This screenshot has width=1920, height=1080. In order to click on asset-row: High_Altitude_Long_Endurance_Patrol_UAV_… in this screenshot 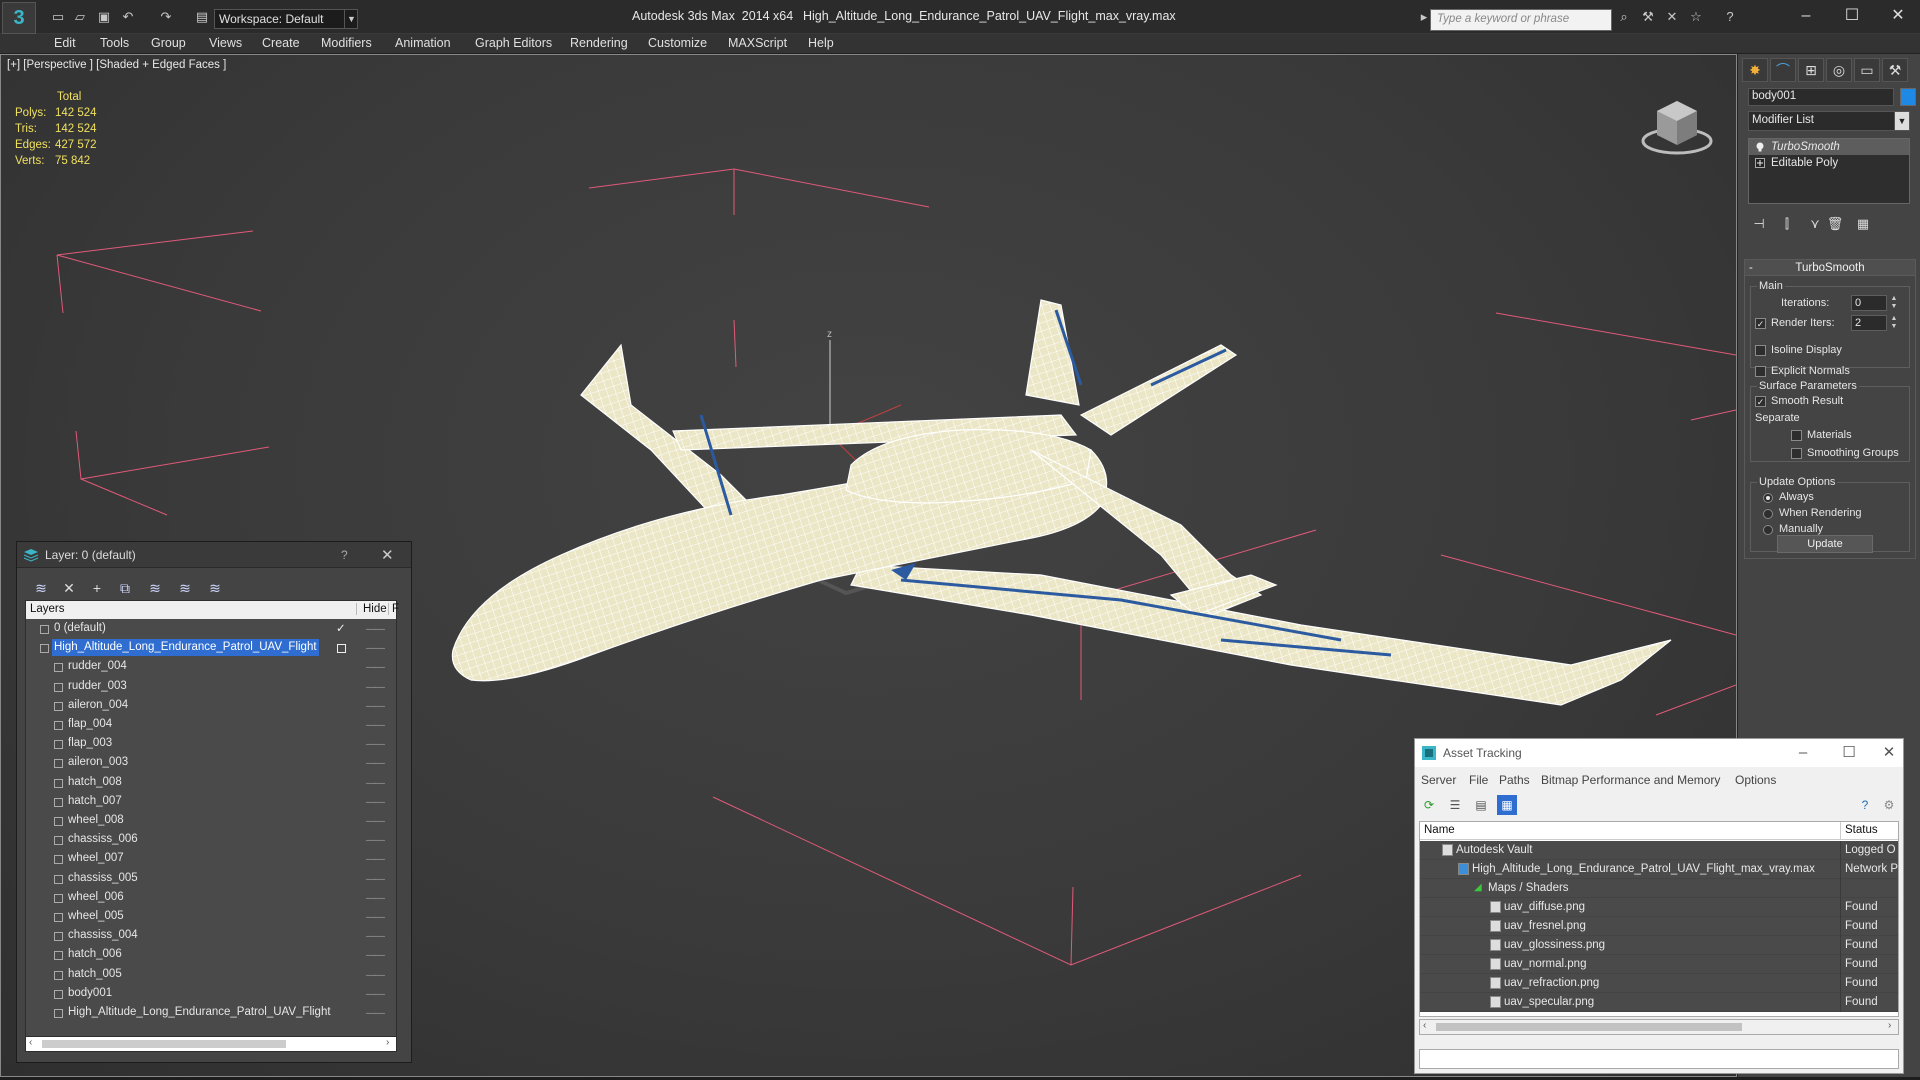, I will do `click(1659, 869)`.